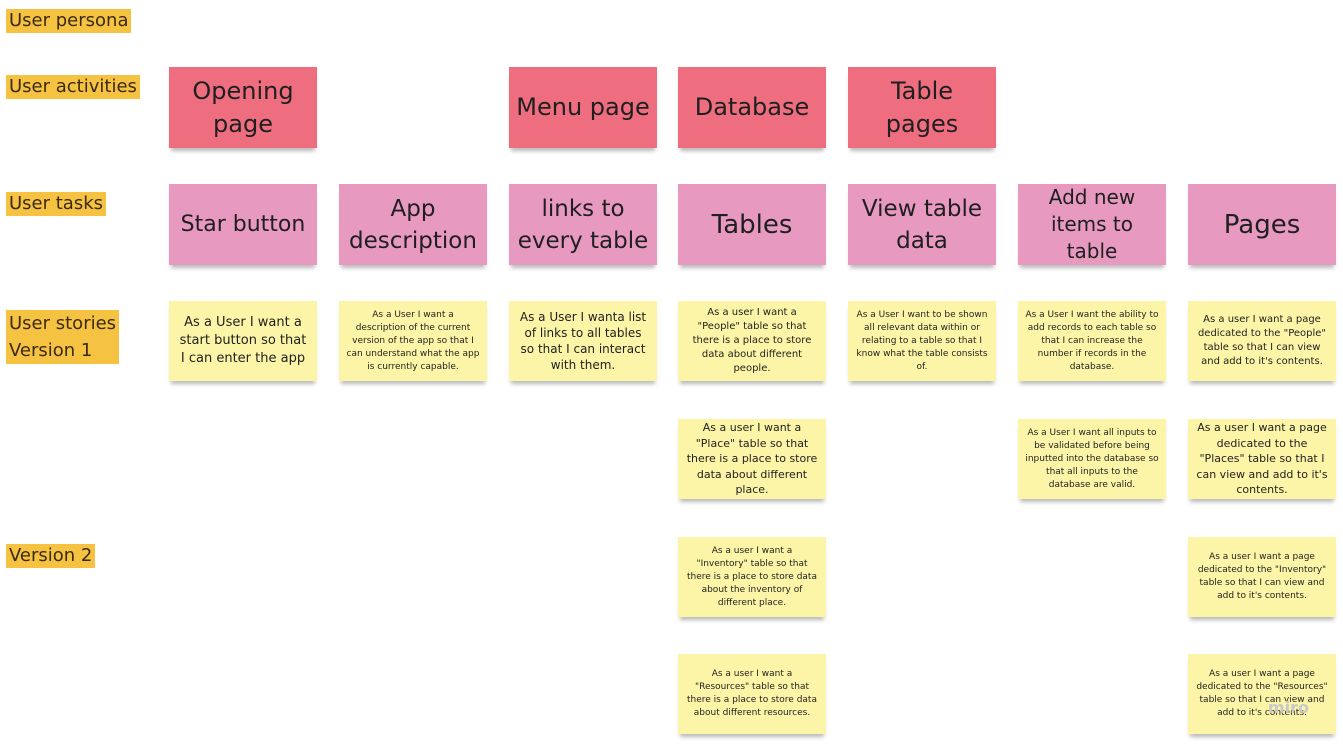 This screenshot has height=744, width=1343. Describe the element at coordinates (1092, 224) in the screenshot. I see `task-add-new-items: Add new items to table` at that location.